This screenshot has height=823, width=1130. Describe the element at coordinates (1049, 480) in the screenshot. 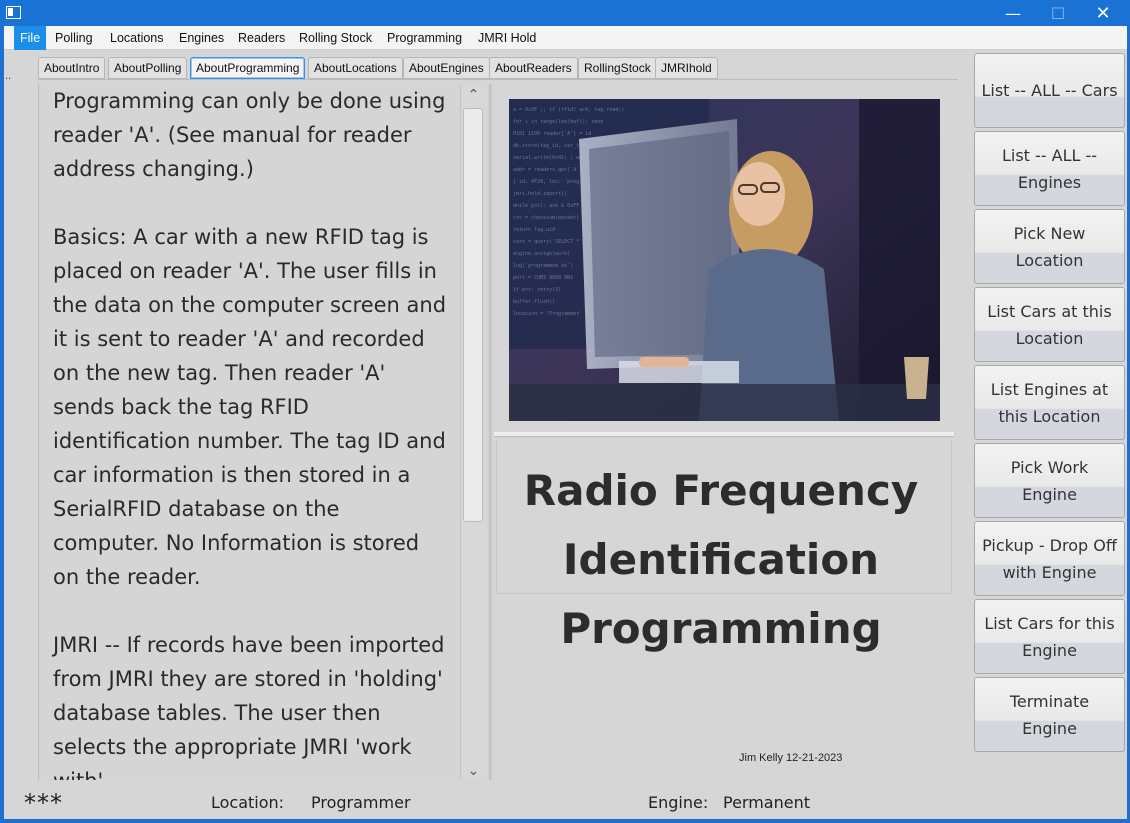

I see `pick-work-engine-button: Pick Work Engine` at that location.